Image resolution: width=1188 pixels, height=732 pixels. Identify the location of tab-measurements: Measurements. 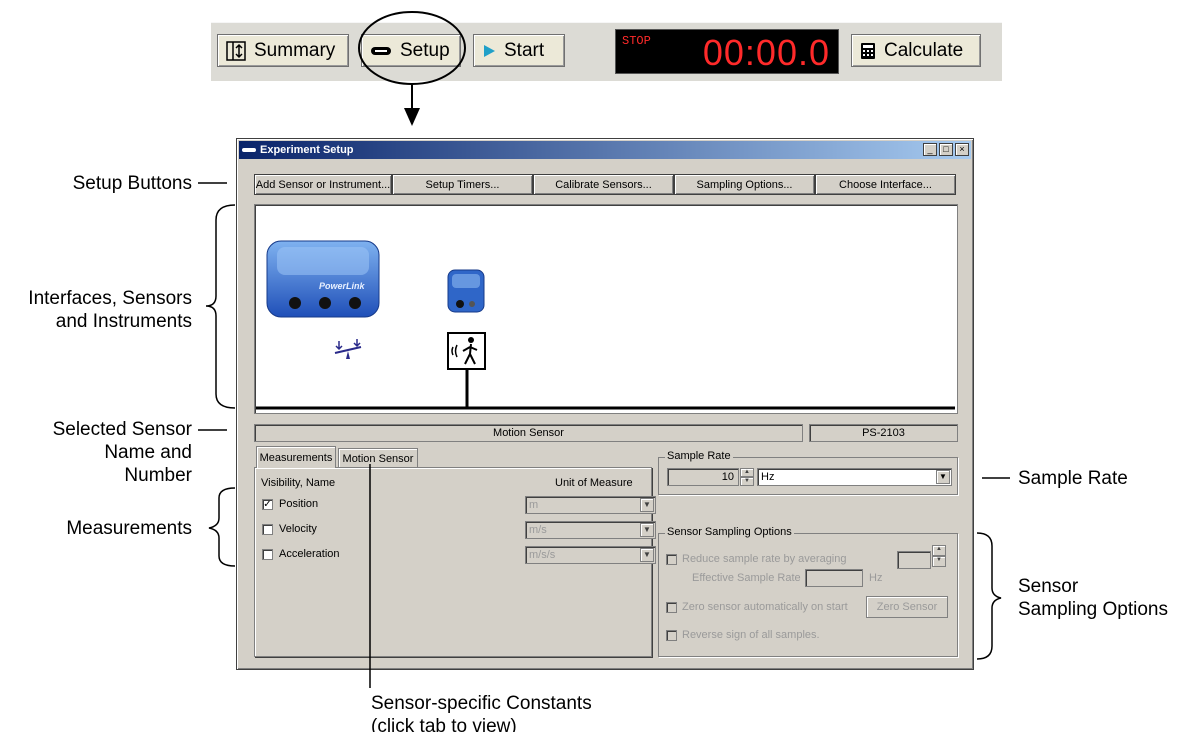
(296, 457).